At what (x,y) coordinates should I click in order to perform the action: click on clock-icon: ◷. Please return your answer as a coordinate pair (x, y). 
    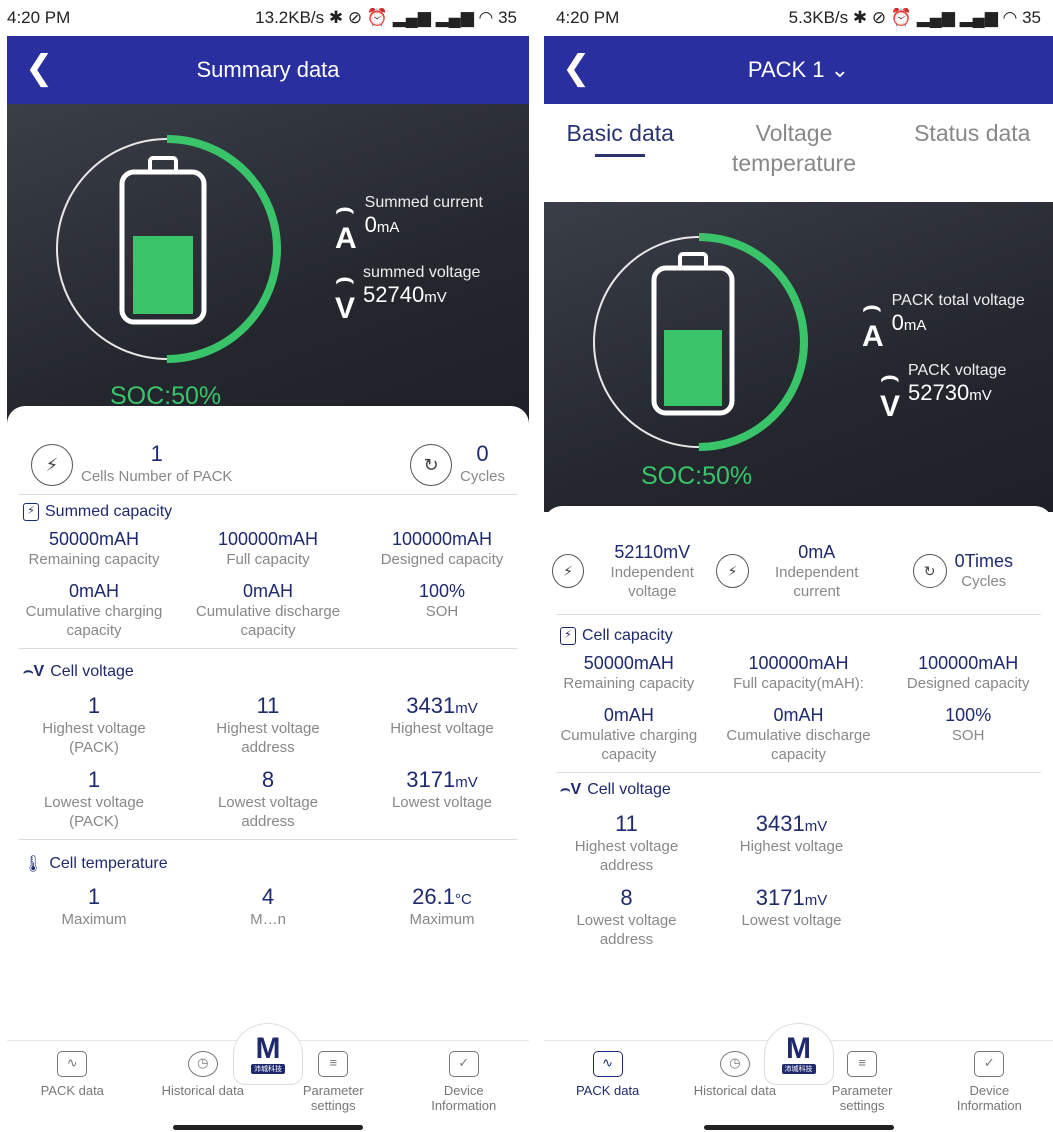
    Looking at the image, I should click on (734, 1064).